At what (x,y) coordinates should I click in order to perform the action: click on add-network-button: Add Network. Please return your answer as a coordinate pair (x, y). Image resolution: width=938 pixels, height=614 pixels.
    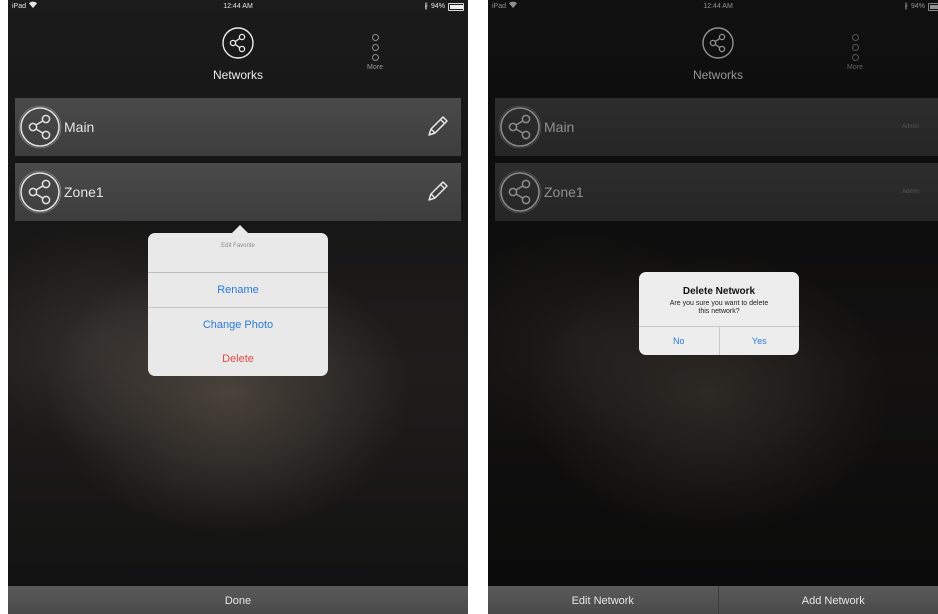
    Looking at the image, I should click on (828, 600).